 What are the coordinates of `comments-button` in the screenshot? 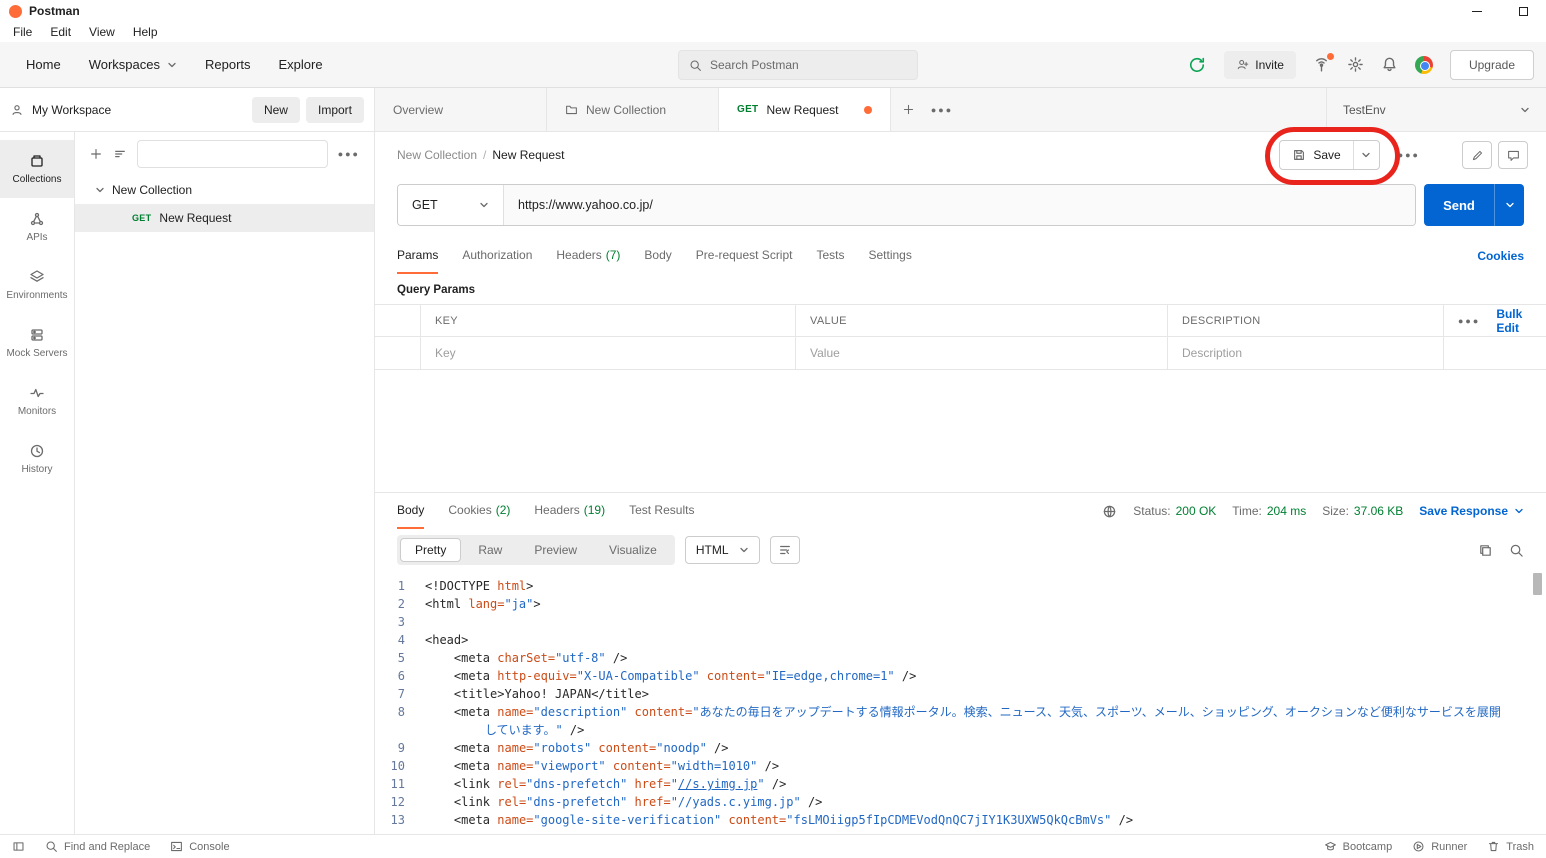 It's located at (1513, 155).